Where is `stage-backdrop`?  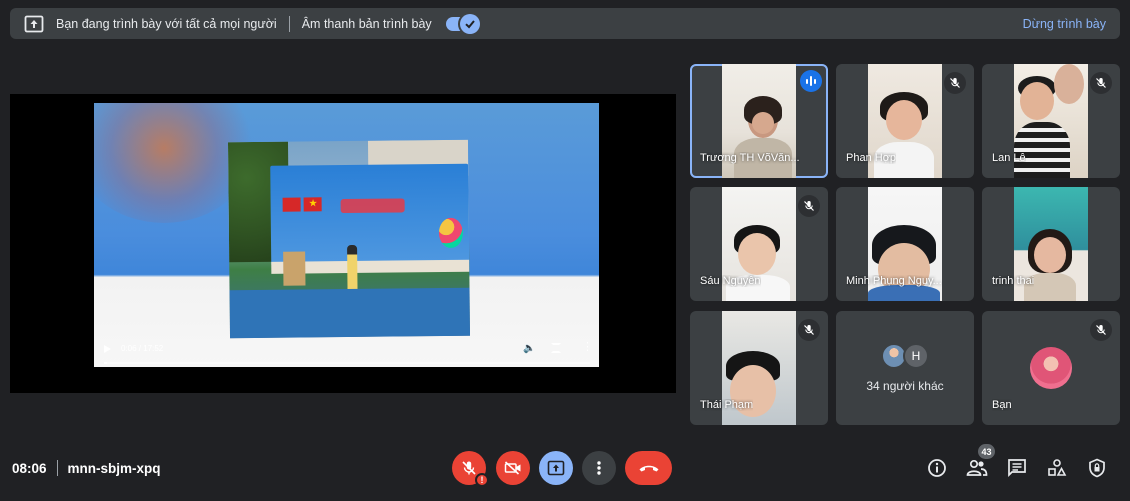 stage-backdrop is located at coordinates (370, 214).